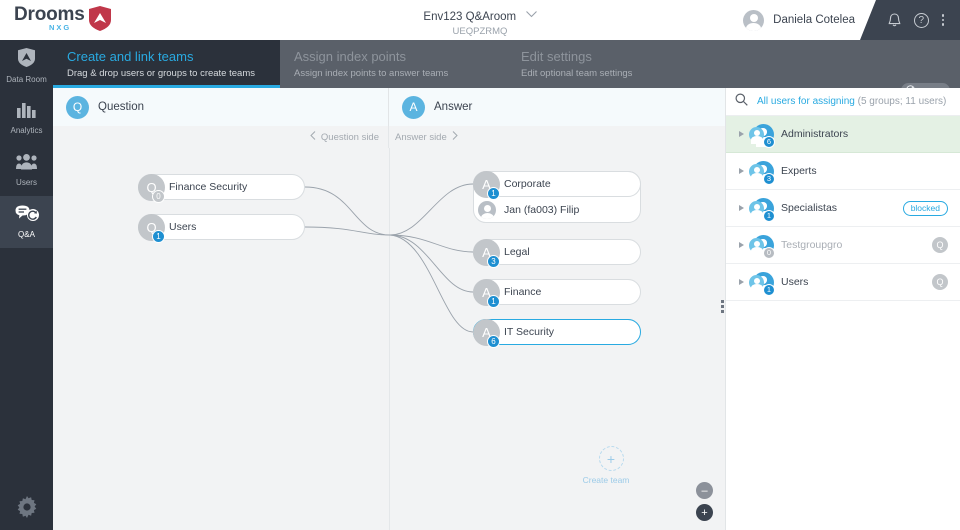 This screenshot has width=960, height=530. Describe the element at coordinates (130, 56) in the screenshot. I see `step-title: Create and link teams` at that location.